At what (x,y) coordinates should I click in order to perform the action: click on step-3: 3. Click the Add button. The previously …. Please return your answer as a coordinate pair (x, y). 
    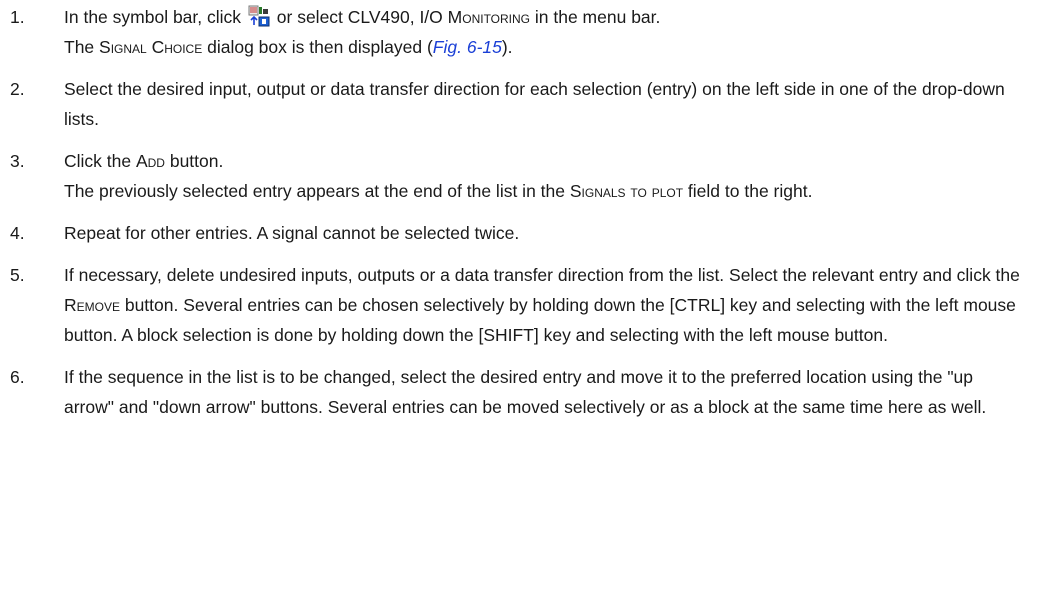
    Looking at the image, I should click on (518, 176).